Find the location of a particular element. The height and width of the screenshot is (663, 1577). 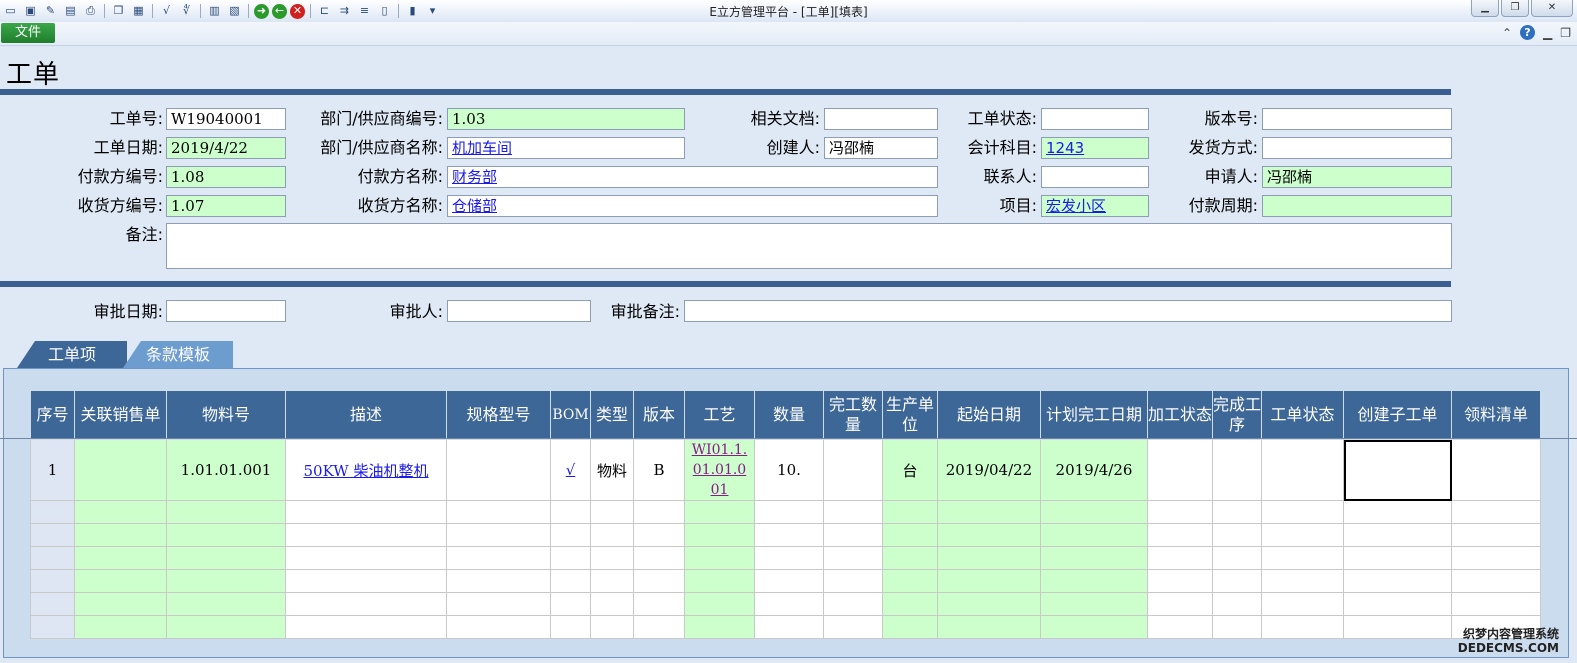

create-suborder-cell is located at coordinates (1397, 470).